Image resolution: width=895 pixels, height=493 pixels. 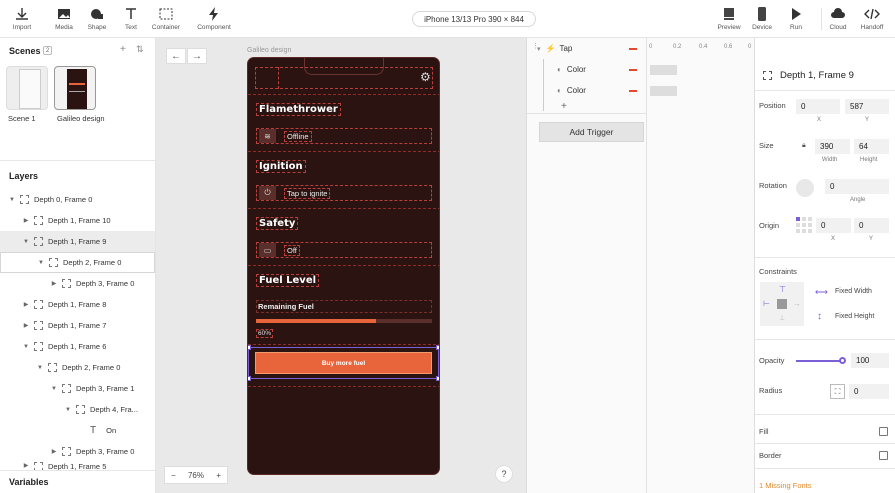 I want to click on opacity-slider-handle, so click(x=842, y=360).